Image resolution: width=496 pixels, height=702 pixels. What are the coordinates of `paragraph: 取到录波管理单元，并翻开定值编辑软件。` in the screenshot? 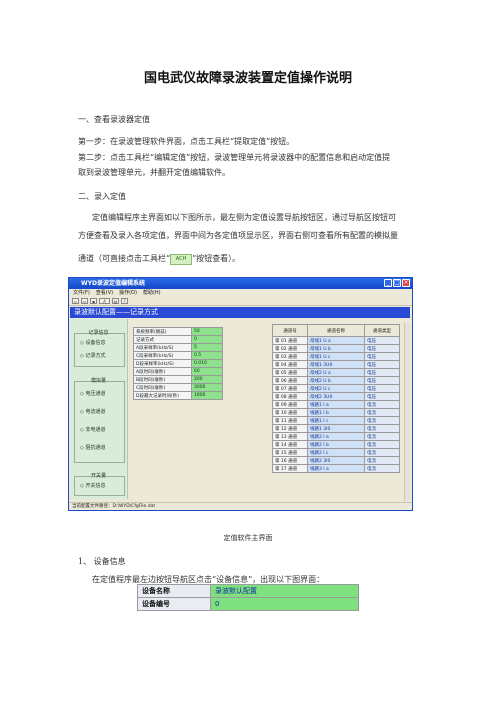 It's located at (154, 172).